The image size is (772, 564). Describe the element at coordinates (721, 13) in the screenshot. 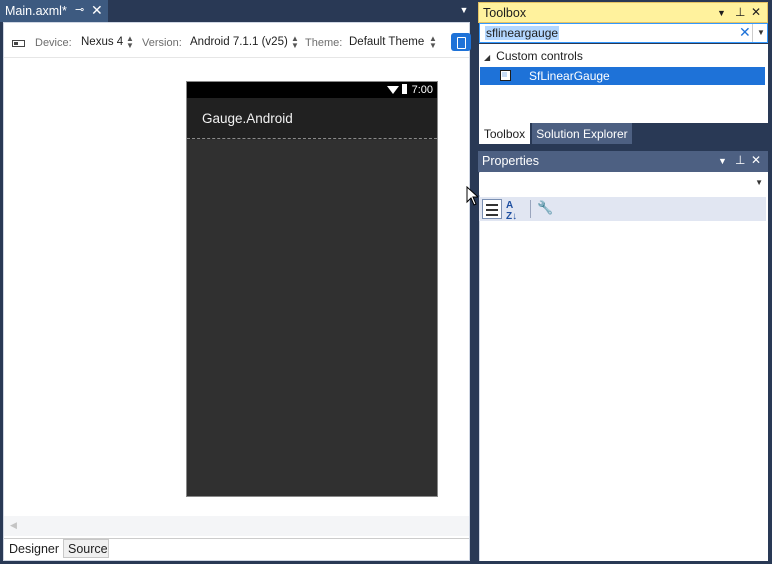

I see `toolbox-dropdown-icon: ▼` at that location.